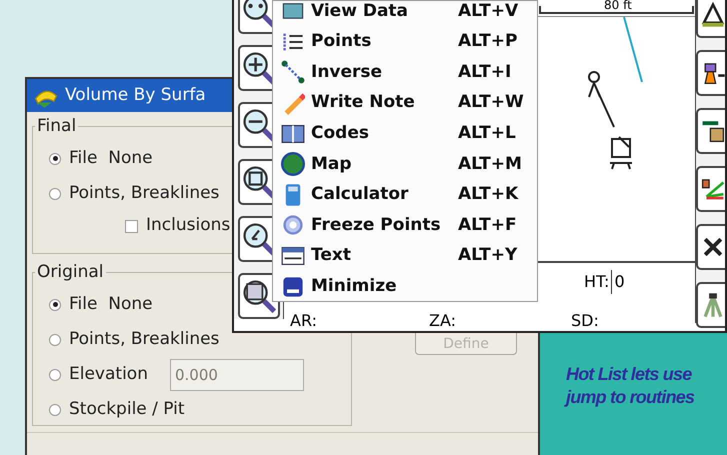  What do you see at coordinates (293, 164) in the screenshot?
I see `globe-icon` at bounding box center [293, 164].